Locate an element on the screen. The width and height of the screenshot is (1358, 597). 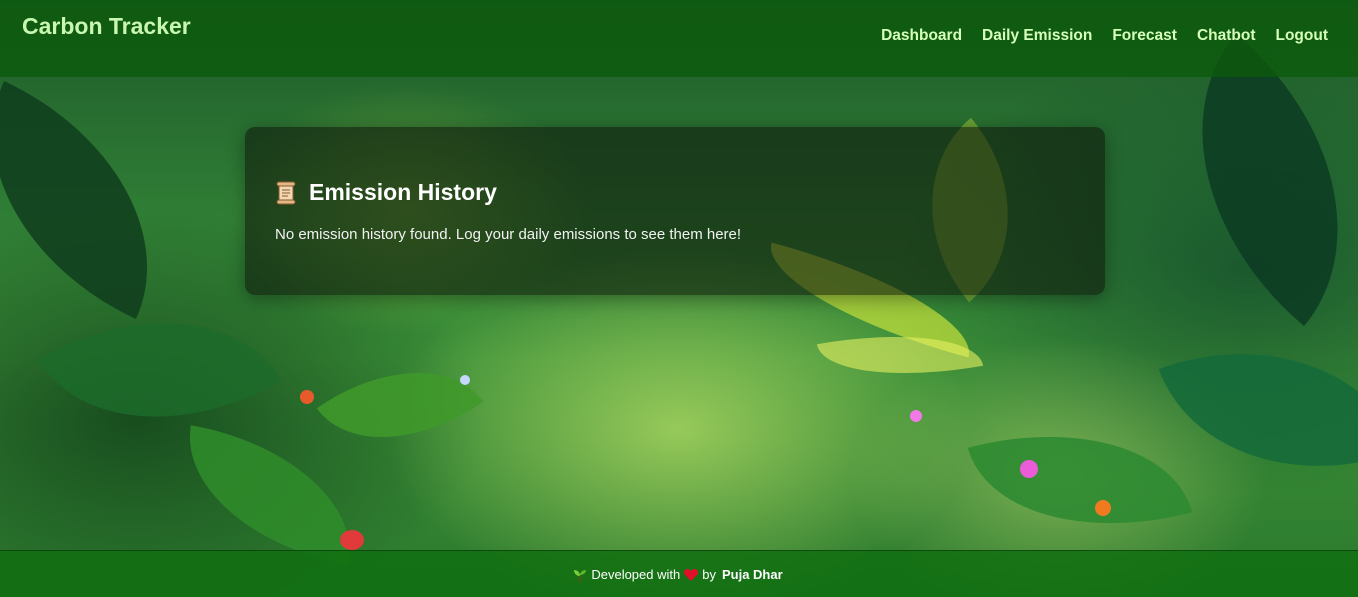
footer-prefix: Developed with is located at coordinates (636, 574).